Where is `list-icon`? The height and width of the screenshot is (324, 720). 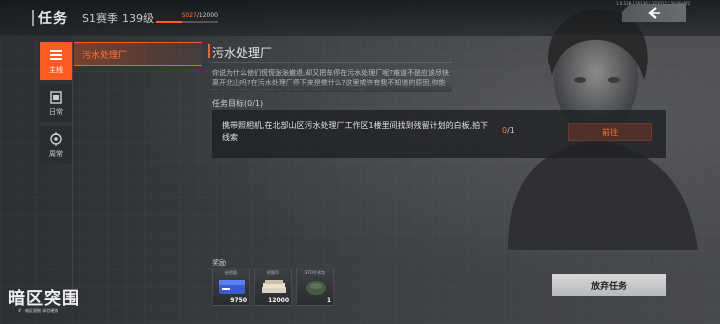 list-icon is located at coordinates (56, 54).